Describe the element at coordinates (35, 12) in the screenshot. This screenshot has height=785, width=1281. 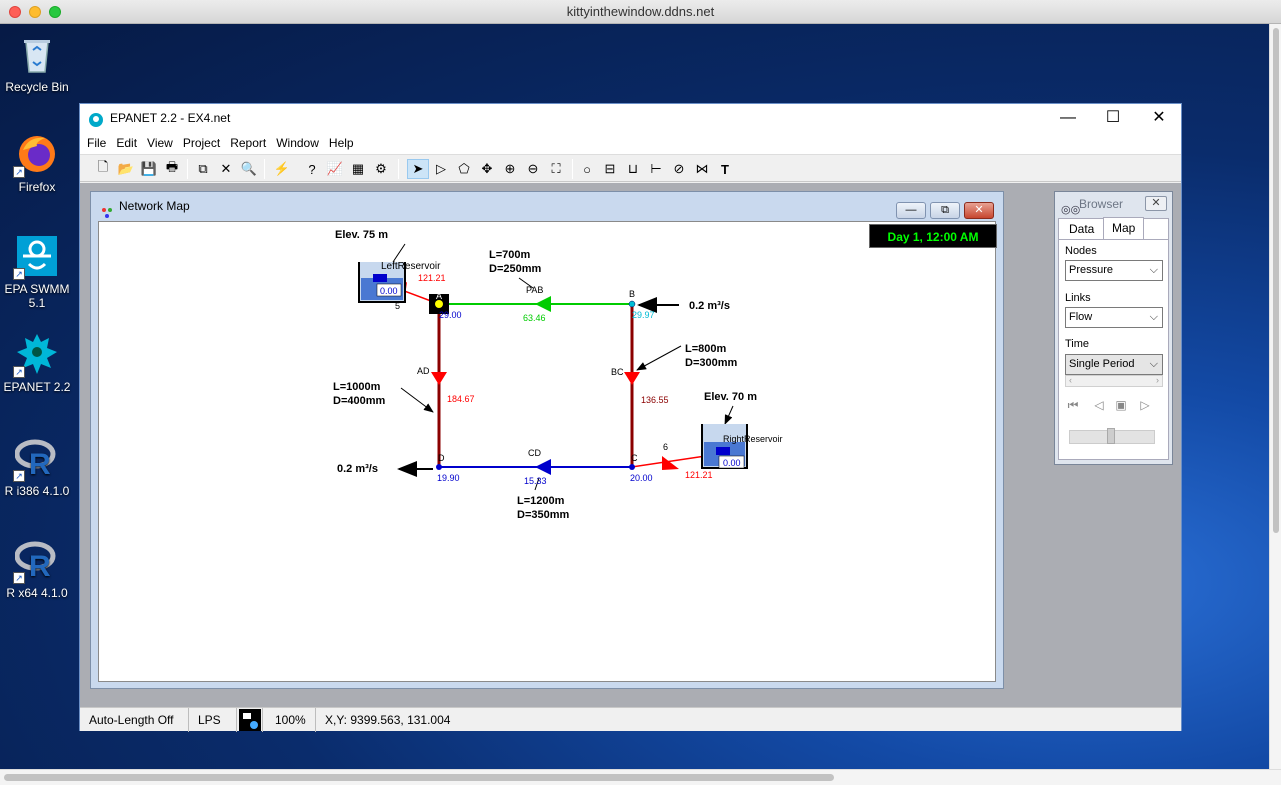
I see `minimize-window-button` at that location.